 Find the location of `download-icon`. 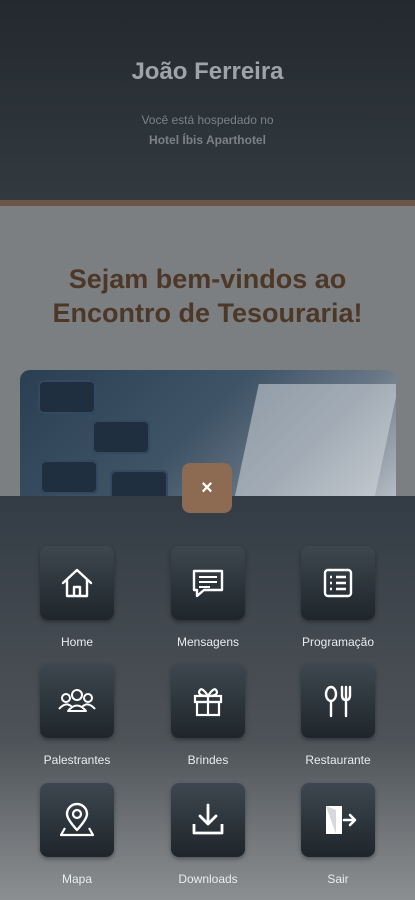

download-icon is located at coordinates (208, 819).